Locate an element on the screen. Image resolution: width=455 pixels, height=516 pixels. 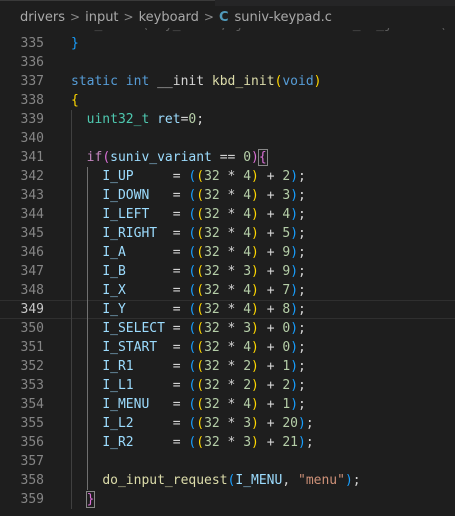
code-line: 359 } is located at coordinates (227, 499).